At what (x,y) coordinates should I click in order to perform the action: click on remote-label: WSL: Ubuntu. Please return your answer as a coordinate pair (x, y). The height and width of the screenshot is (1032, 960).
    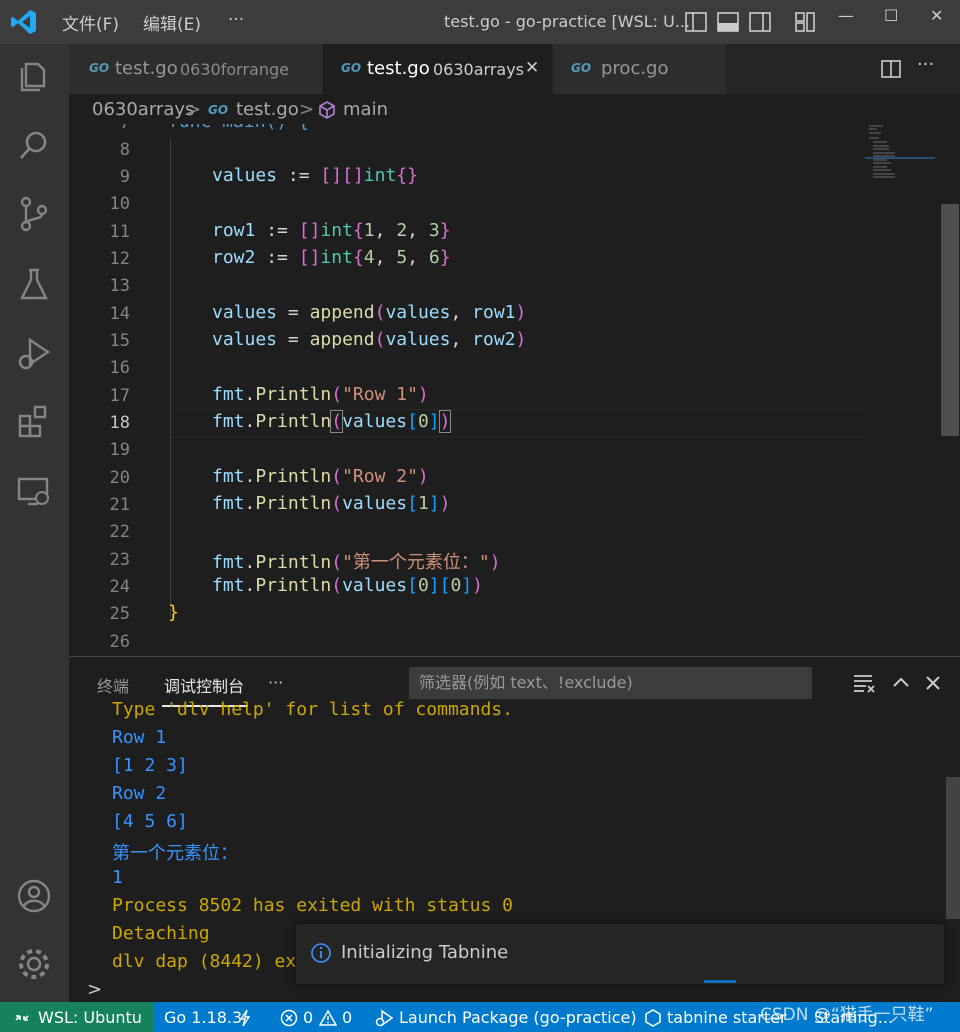
    Looking at the image, I should click on (90, 1017).